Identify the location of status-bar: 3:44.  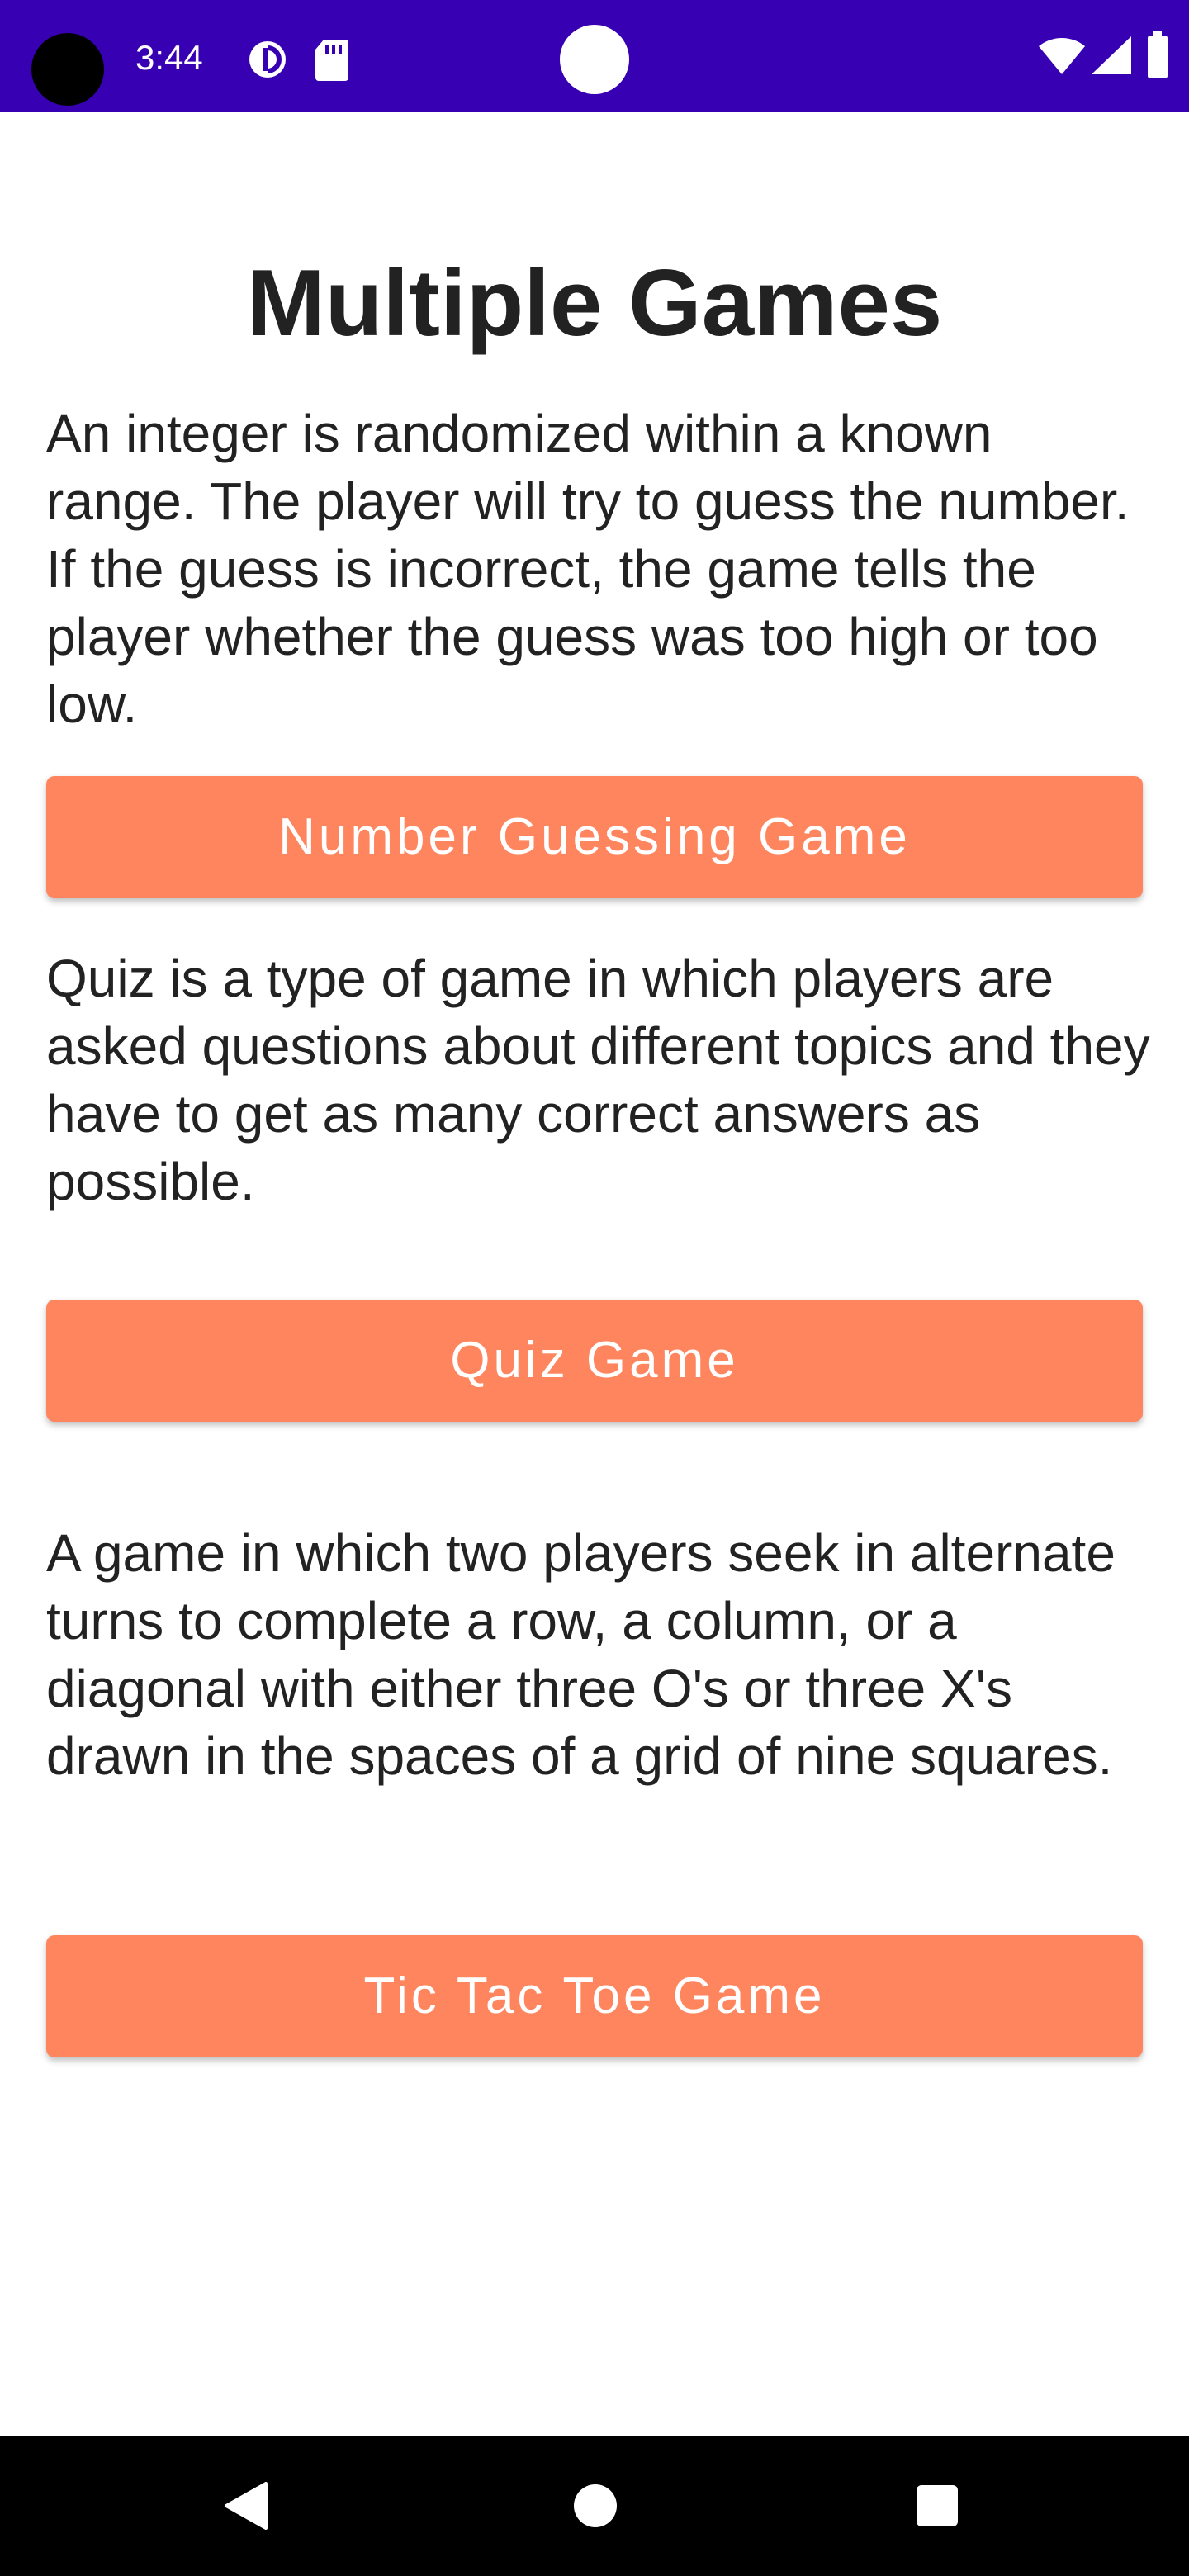
(594, 56).